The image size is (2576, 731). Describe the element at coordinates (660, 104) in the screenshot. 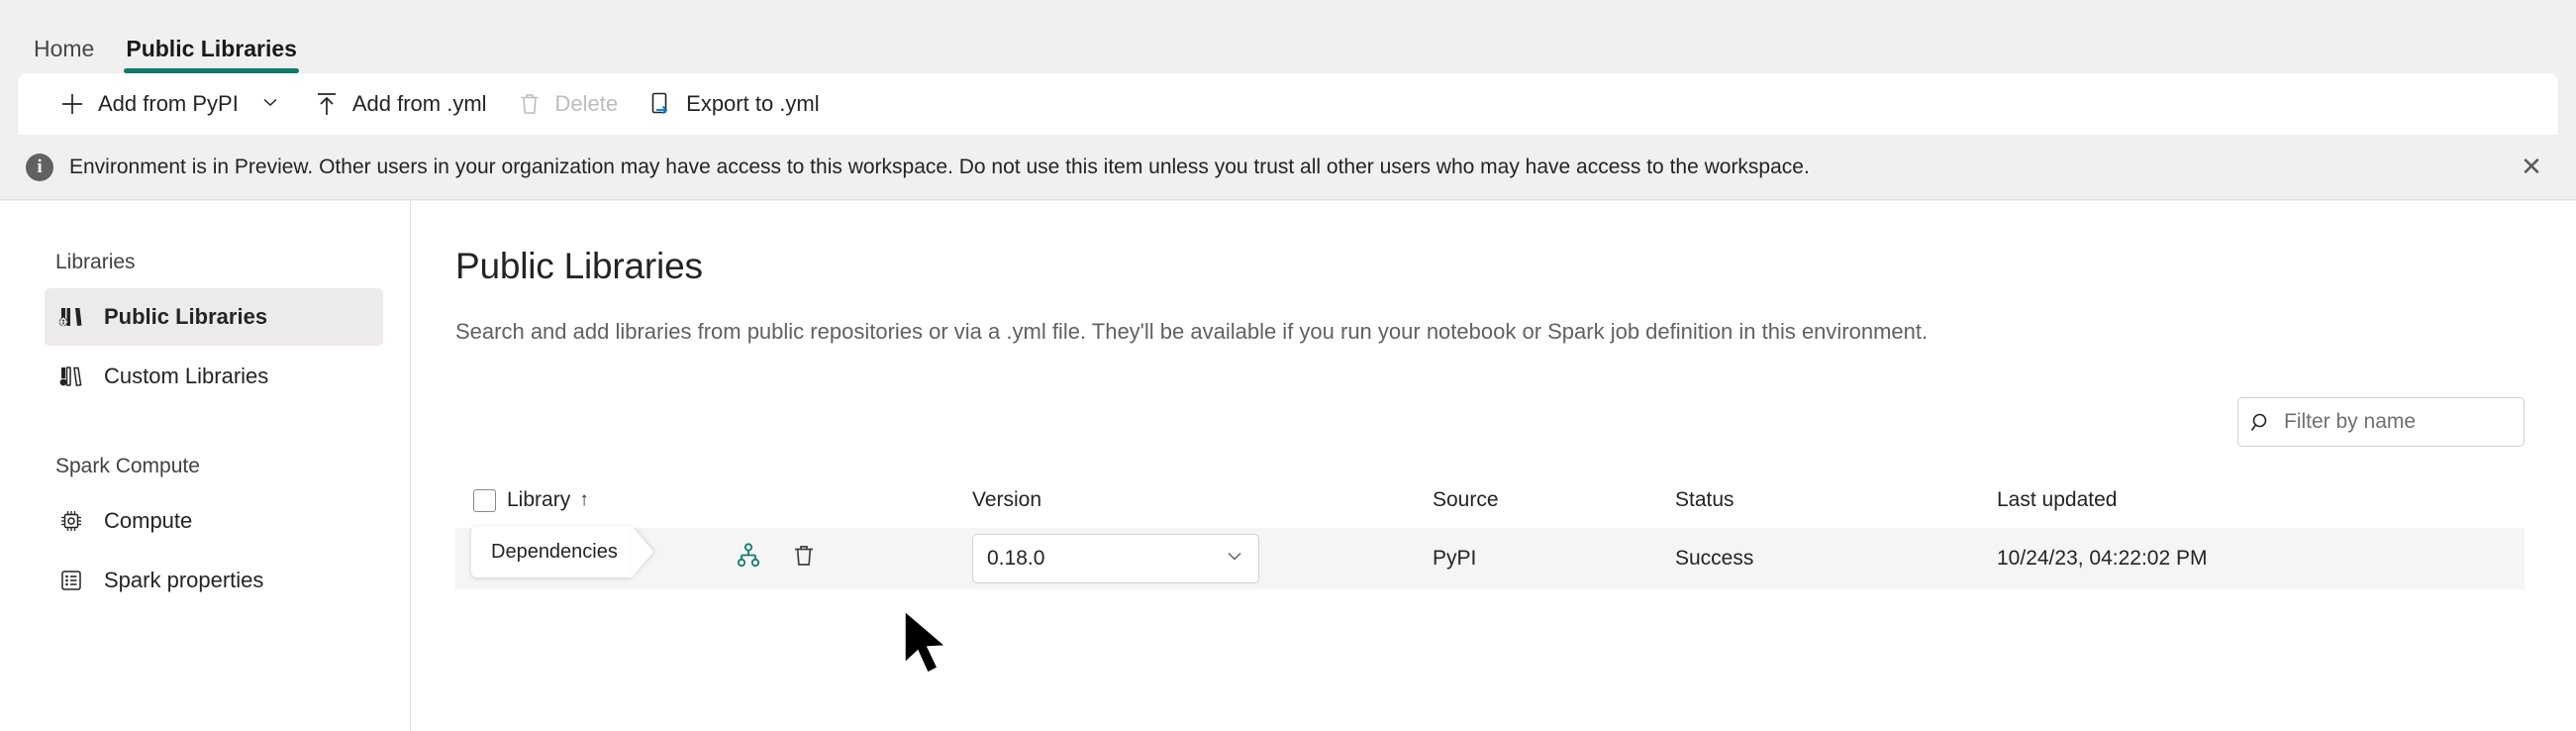

I see `export-file-icon` at that location.